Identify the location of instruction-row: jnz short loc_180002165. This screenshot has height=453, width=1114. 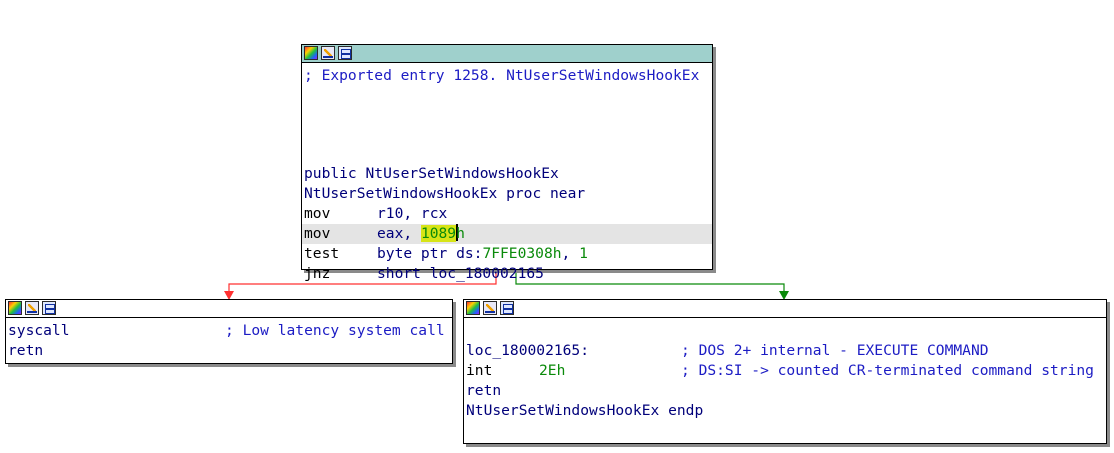
(424, 274).